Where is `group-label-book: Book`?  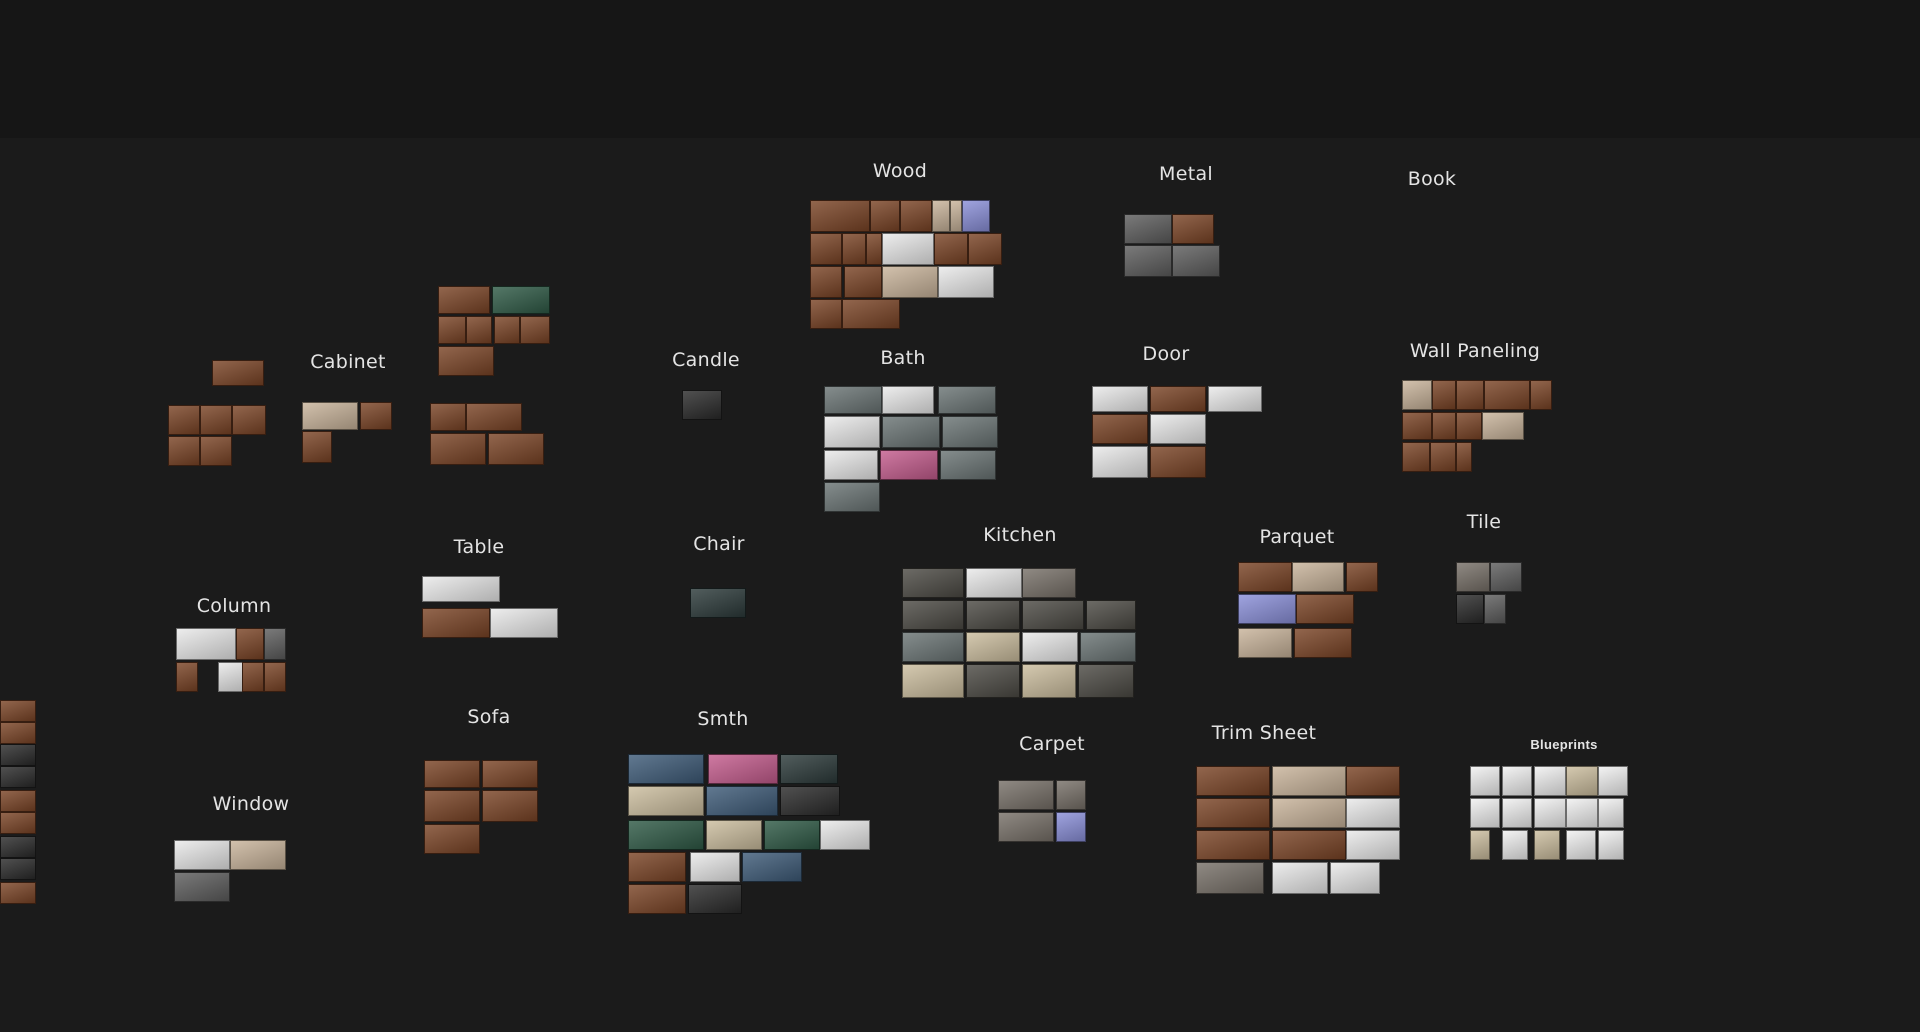 group-label-book: Book is located at coordinates (1432, 179).